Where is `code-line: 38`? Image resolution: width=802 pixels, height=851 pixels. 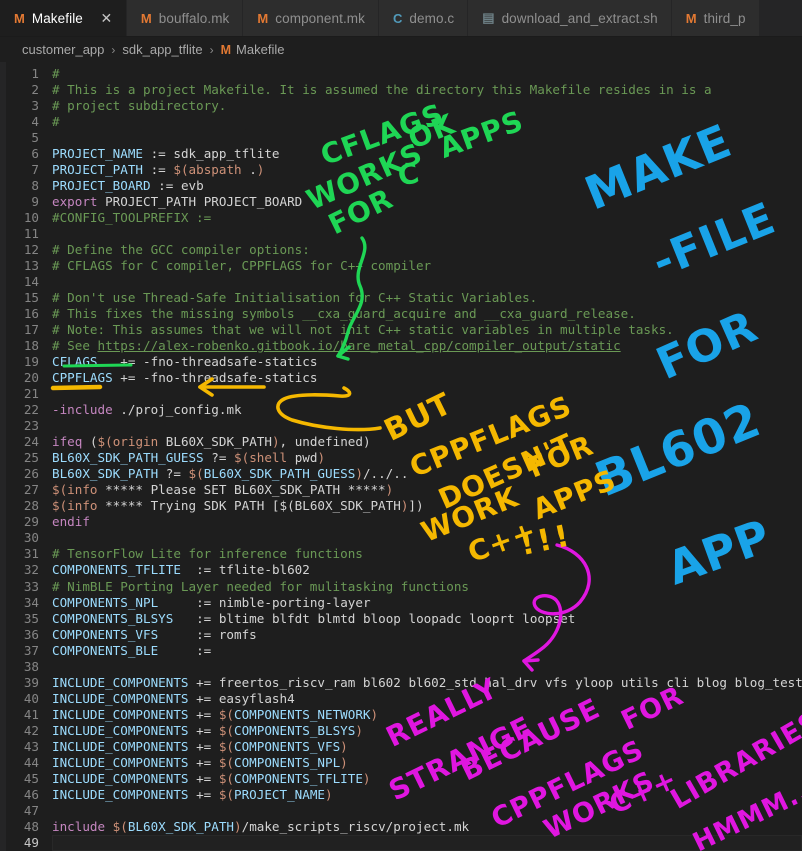 code-line: 38 is located at coordinates (401, 667).